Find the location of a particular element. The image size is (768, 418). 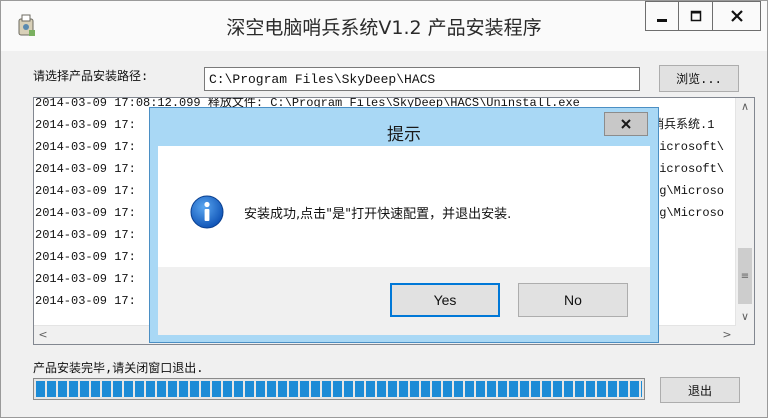

scroll-right-icon: > is located at coordinates (727, 335).